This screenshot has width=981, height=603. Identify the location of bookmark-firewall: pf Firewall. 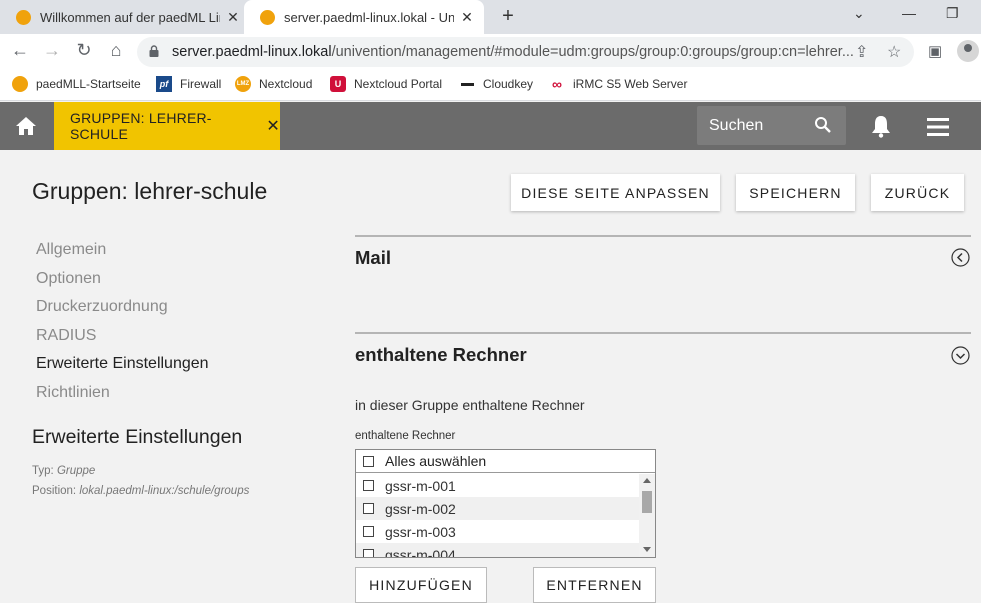
(188, 84).